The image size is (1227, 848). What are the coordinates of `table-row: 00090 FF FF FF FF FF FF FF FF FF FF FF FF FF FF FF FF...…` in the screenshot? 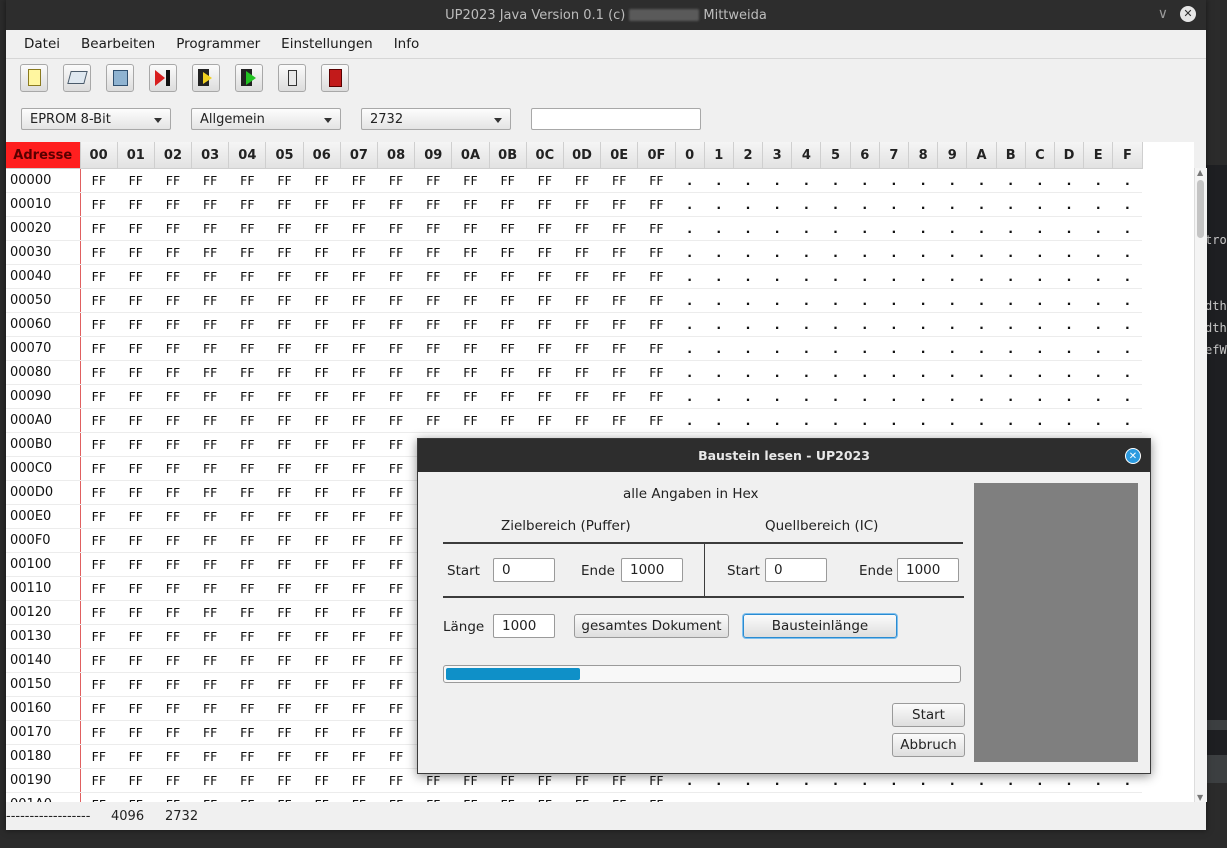 It's located at (574, 396).